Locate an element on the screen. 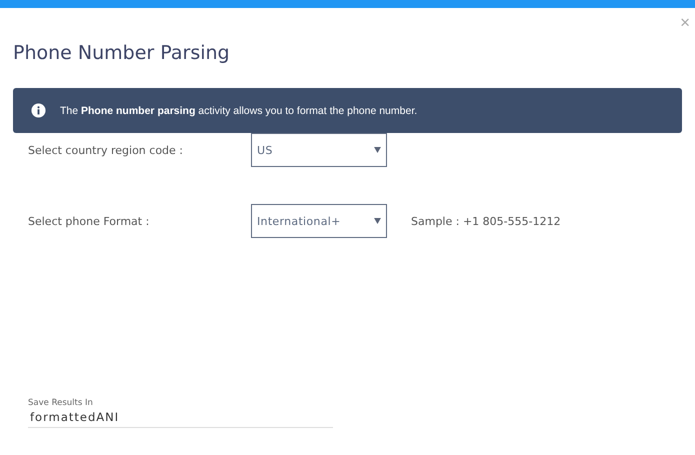  info-icon is located at coordinates (38, 110).